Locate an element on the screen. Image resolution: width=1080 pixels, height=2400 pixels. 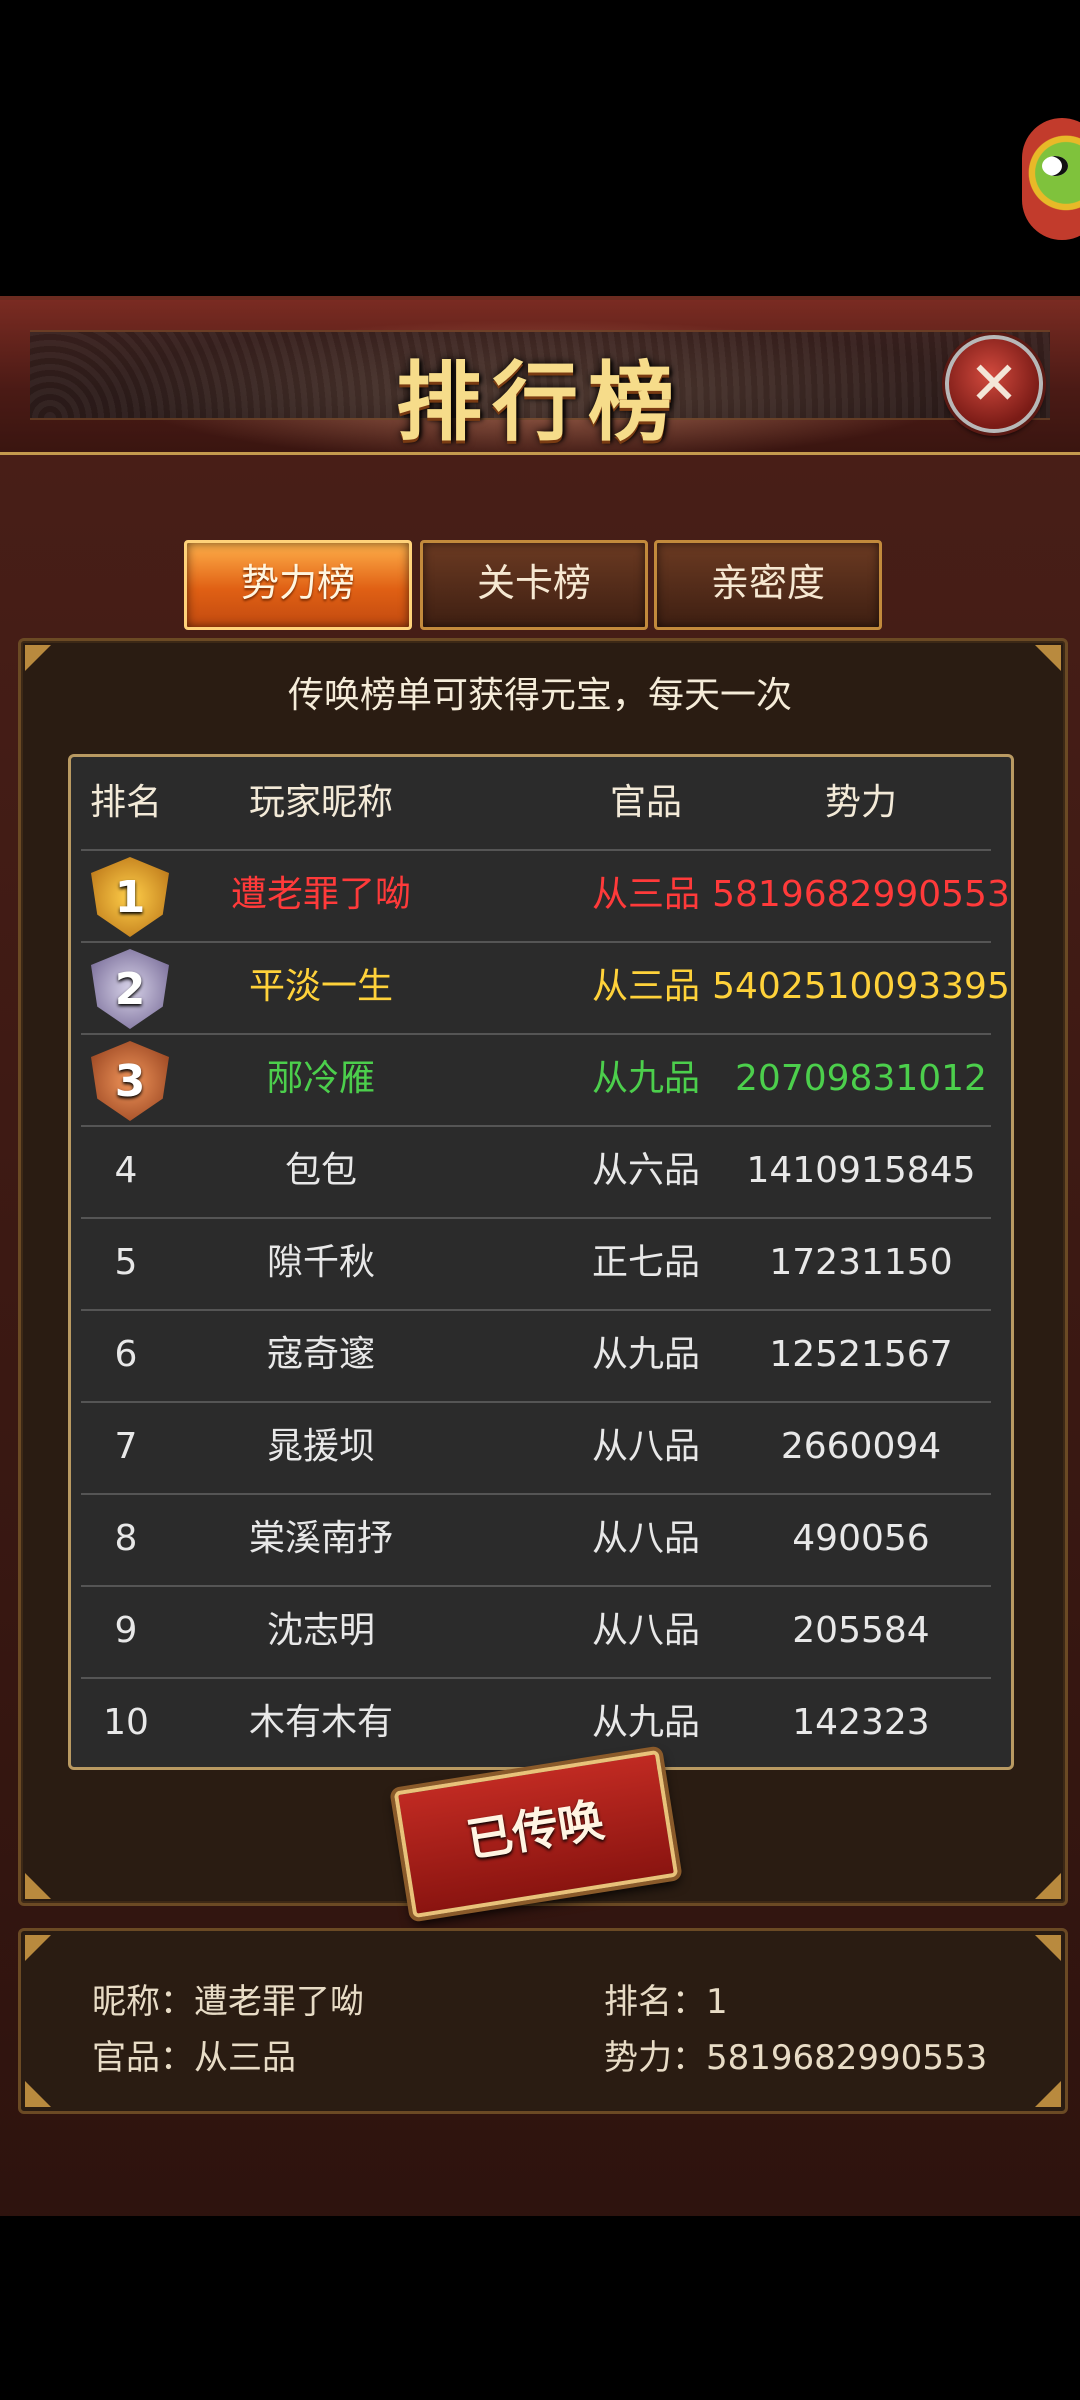
player-name: 包包 is located at coordinates (320, 1170).